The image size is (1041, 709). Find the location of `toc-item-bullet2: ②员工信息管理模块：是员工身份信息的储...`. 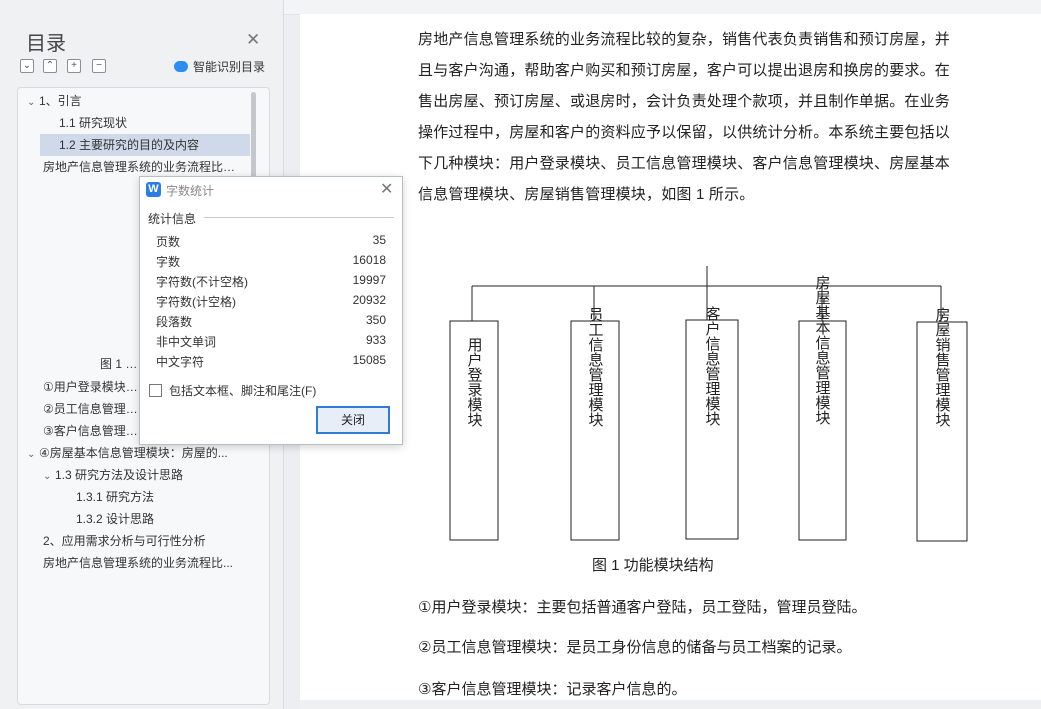

toc-item-bullet2: ②员工信息管理模块：是员工身份信息的储... is located at coordinates (91, 409).